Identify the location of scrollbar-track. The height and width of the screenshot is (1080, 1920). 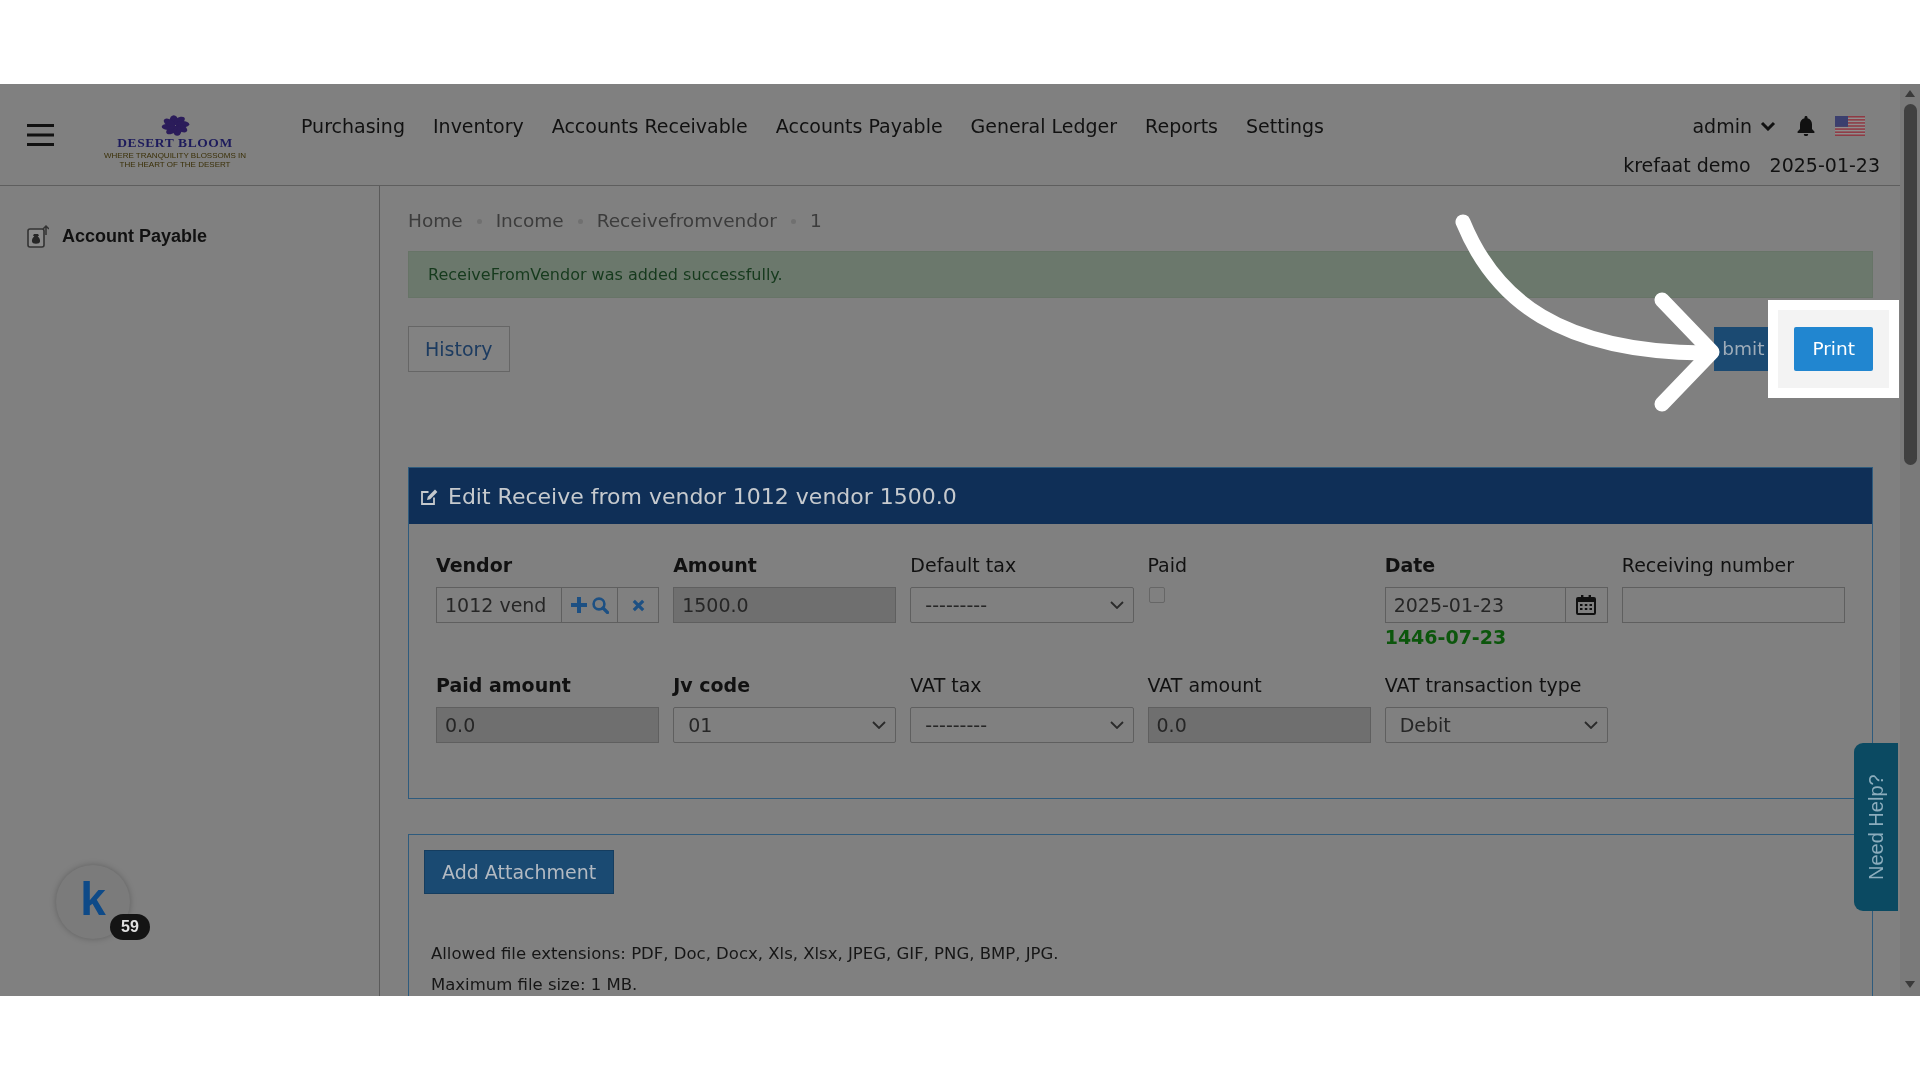
(1910, 540).